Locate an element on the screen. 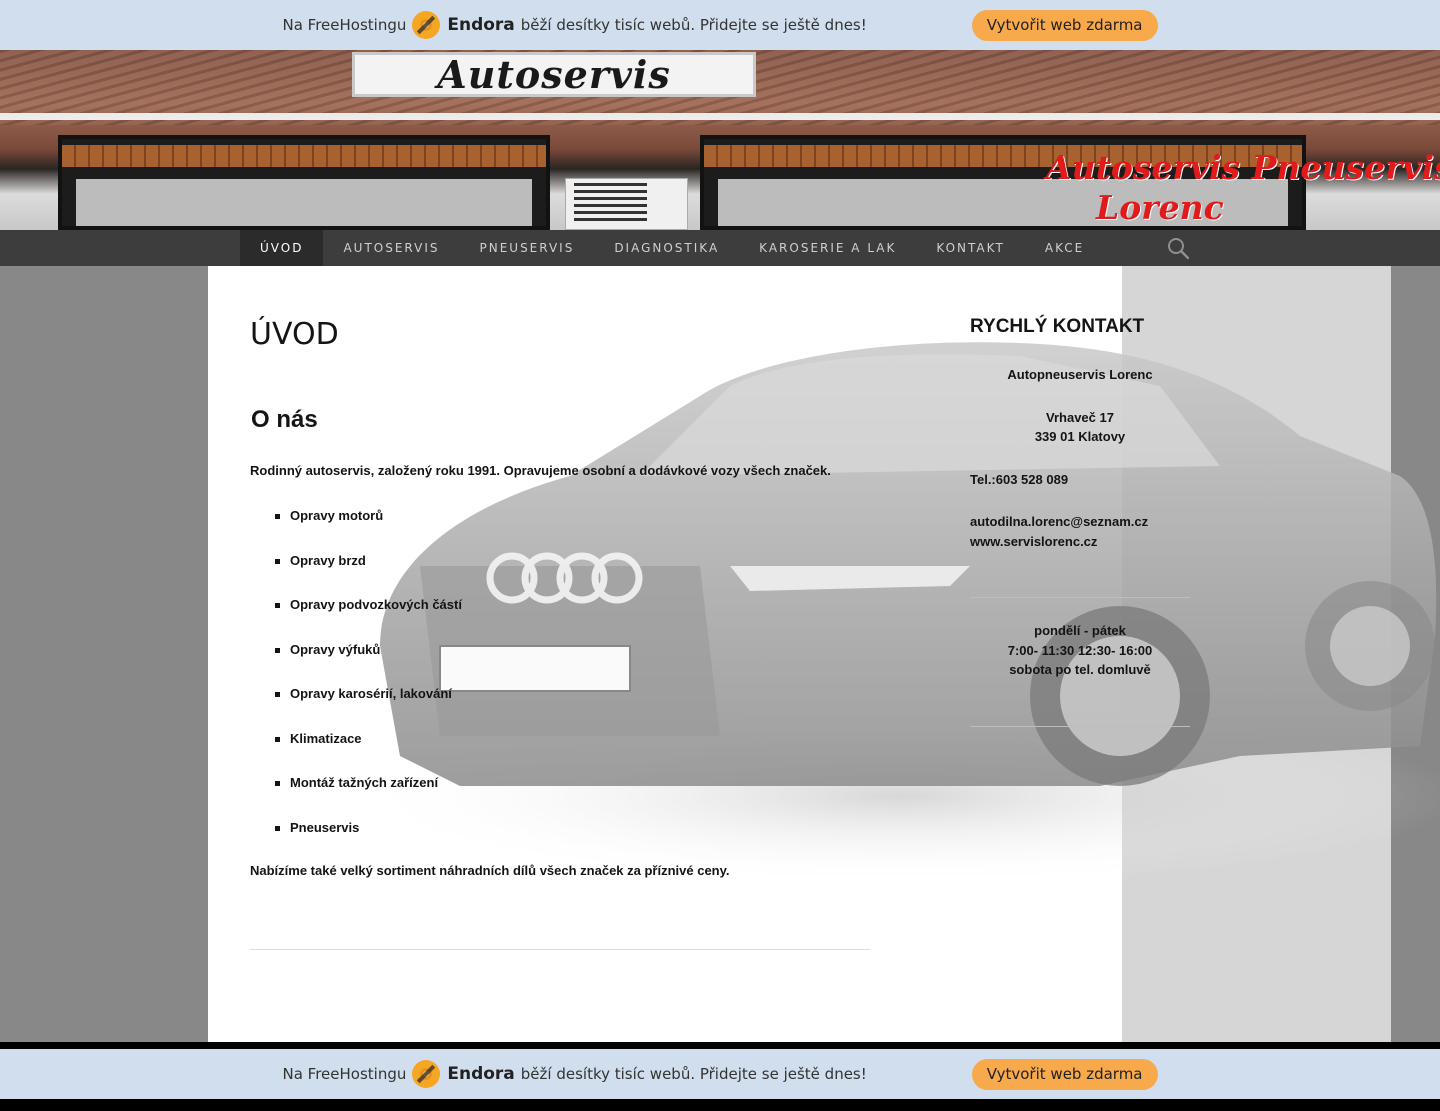 The height and width of the screenshot is (1111, 1440). hours-saturday: sobota po tel. domluvě is located at coordinates (1080, 669).